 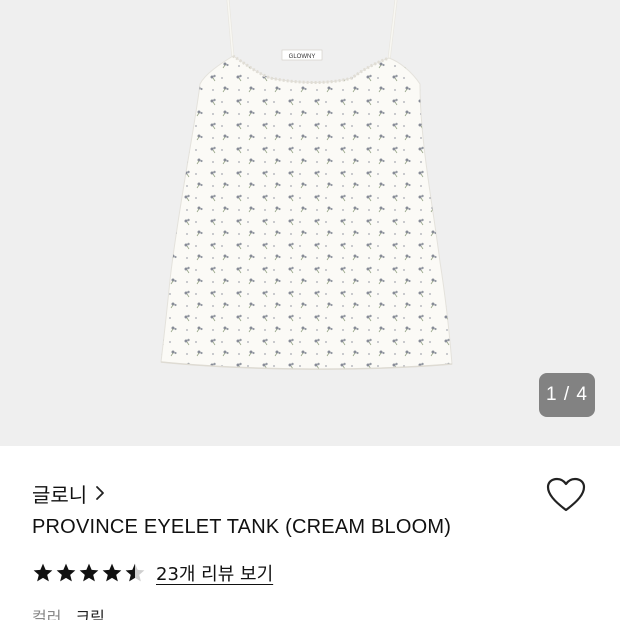 I want to click on option-value: 크림, so click(x=90, y=614).